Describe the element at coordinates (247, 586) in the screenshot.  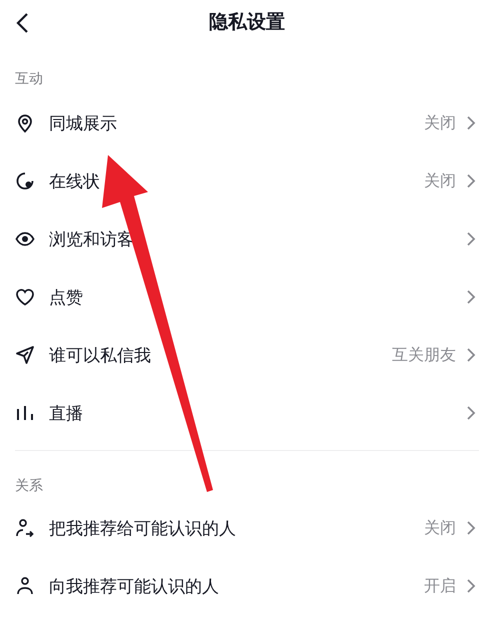
I see `settings-row: 向我推荐可能认识的人 开启` at that location.